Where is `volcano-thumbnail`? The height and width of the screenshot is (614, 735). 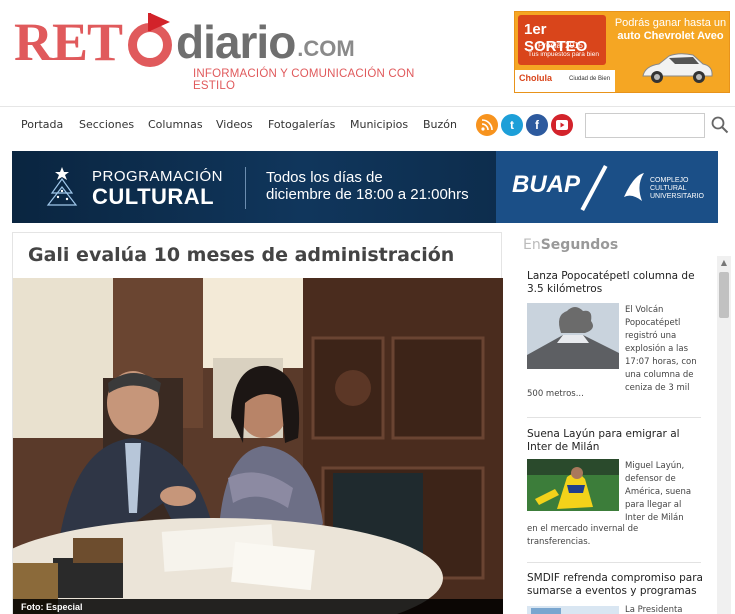
volcano-thumbnail is located at coordinates (573, 336).